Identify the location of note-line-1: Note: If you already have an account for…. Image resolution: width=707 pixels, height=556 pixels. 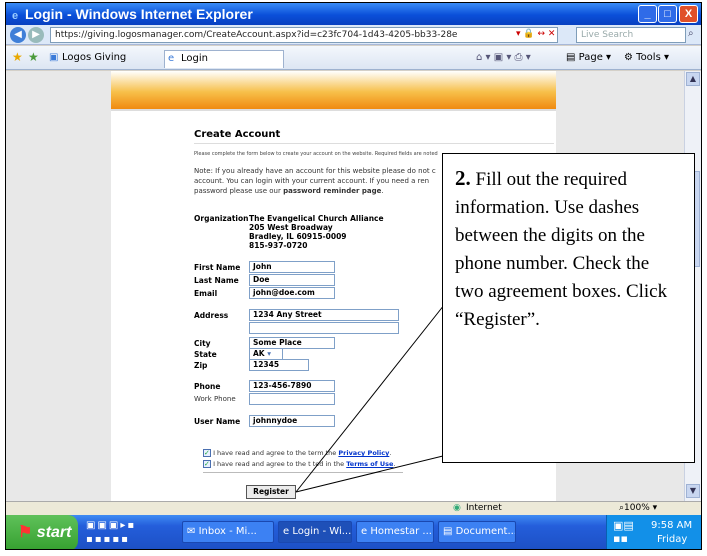
(315, 171).